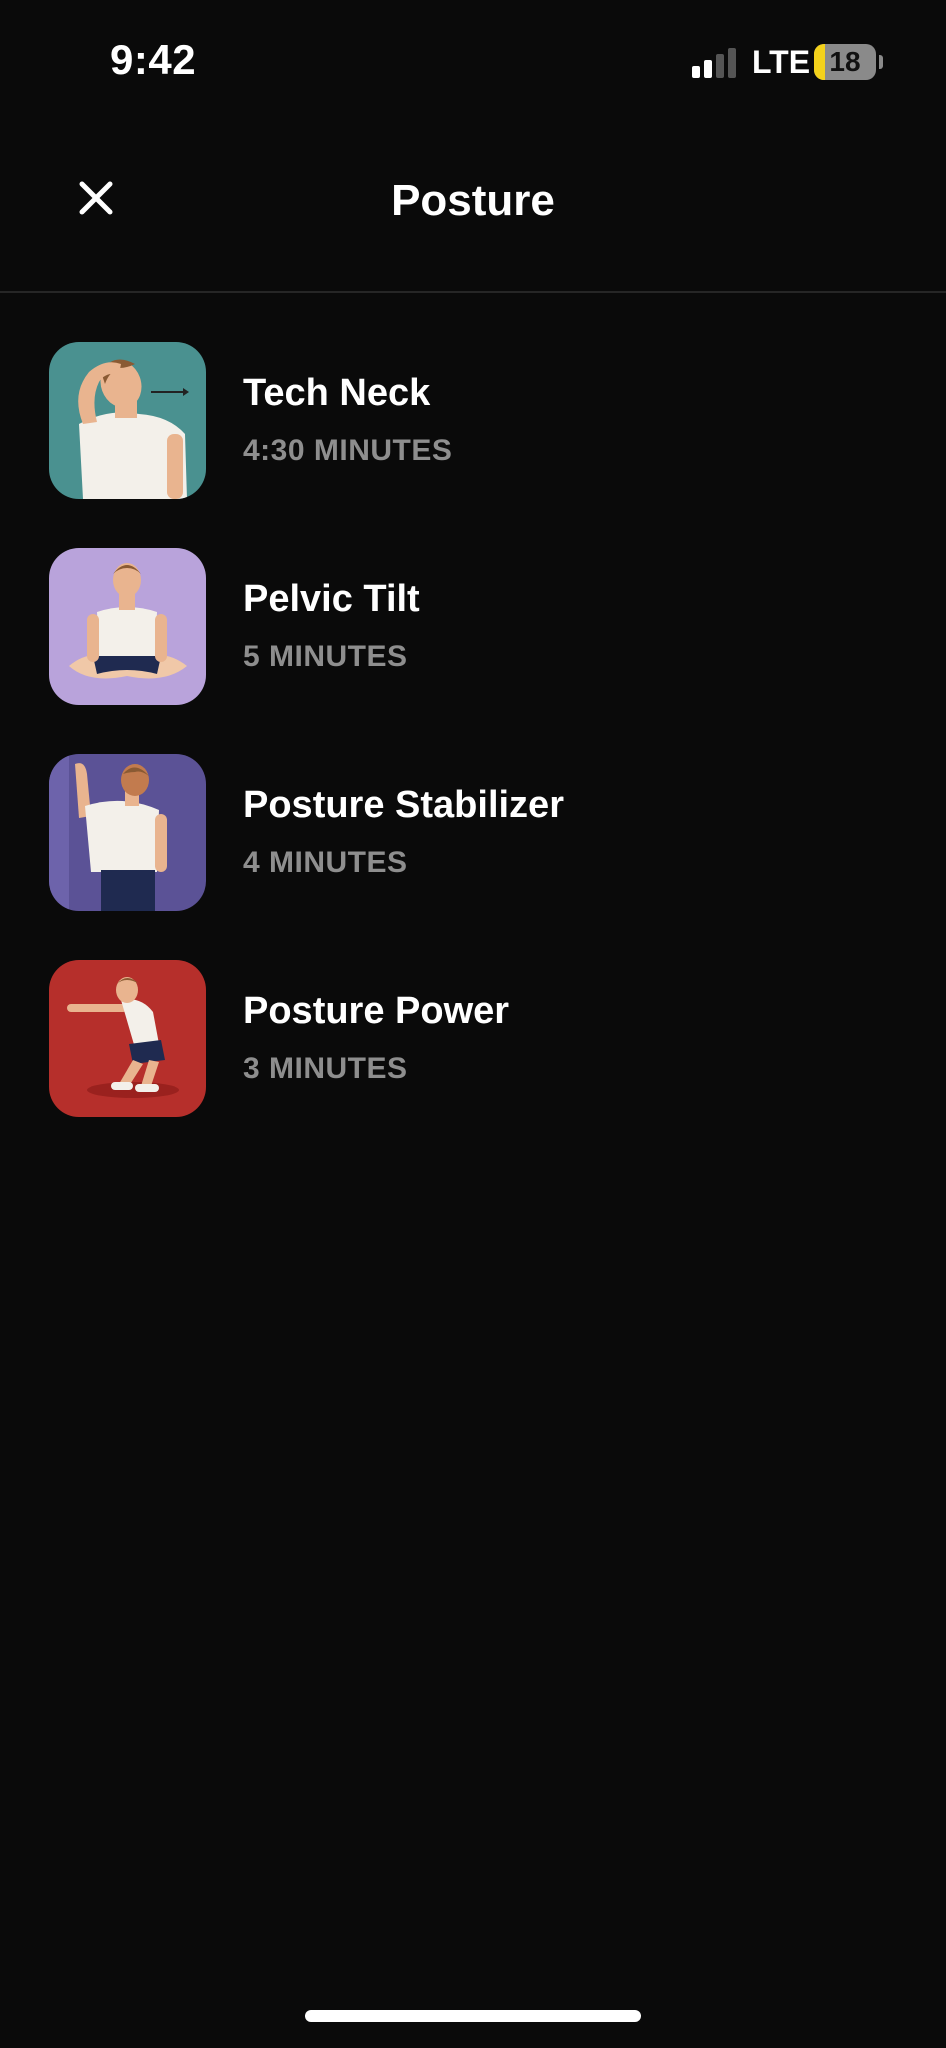 The width and height of the screenshot is (946, 2048). I want to click on squat-illustration, so click(127, 1038).